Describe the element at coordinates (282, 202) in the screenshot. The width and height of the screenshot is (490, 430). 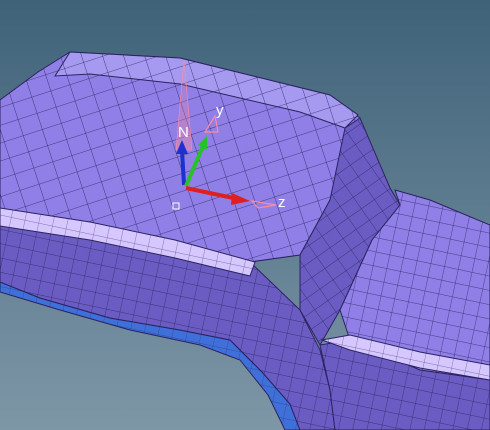
I see `triad-z-label: z` at that location.